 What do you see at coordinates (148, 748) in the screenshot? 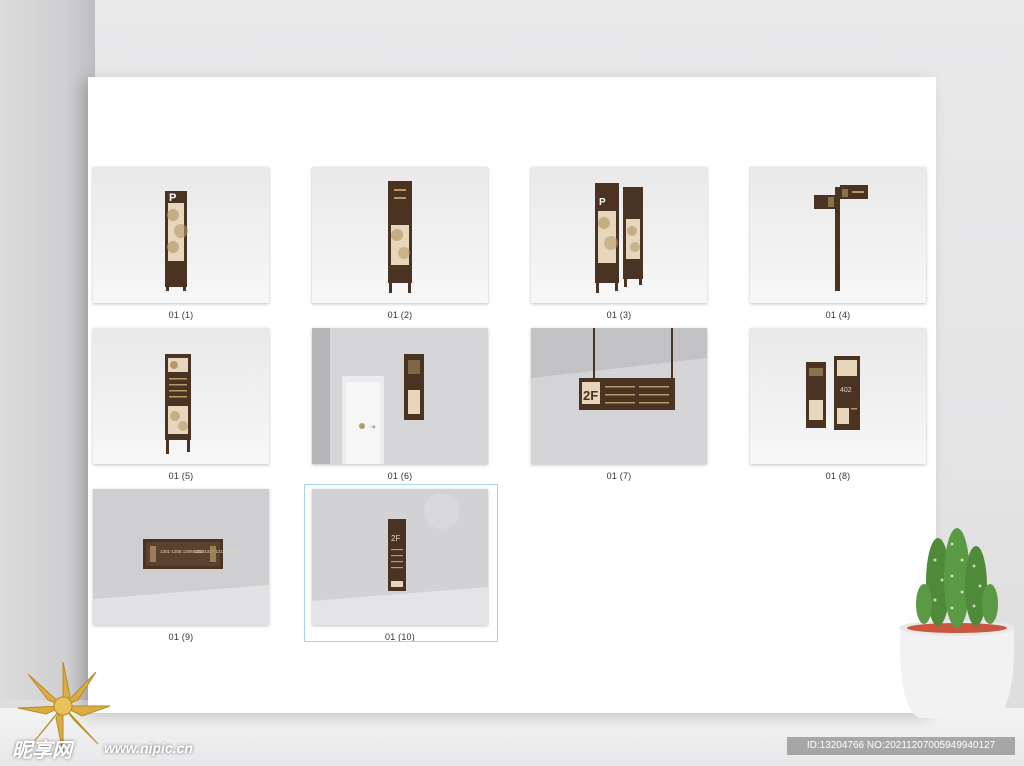
I see `watermark-url: www.nipic.cn` at bounding box center [148, 748].